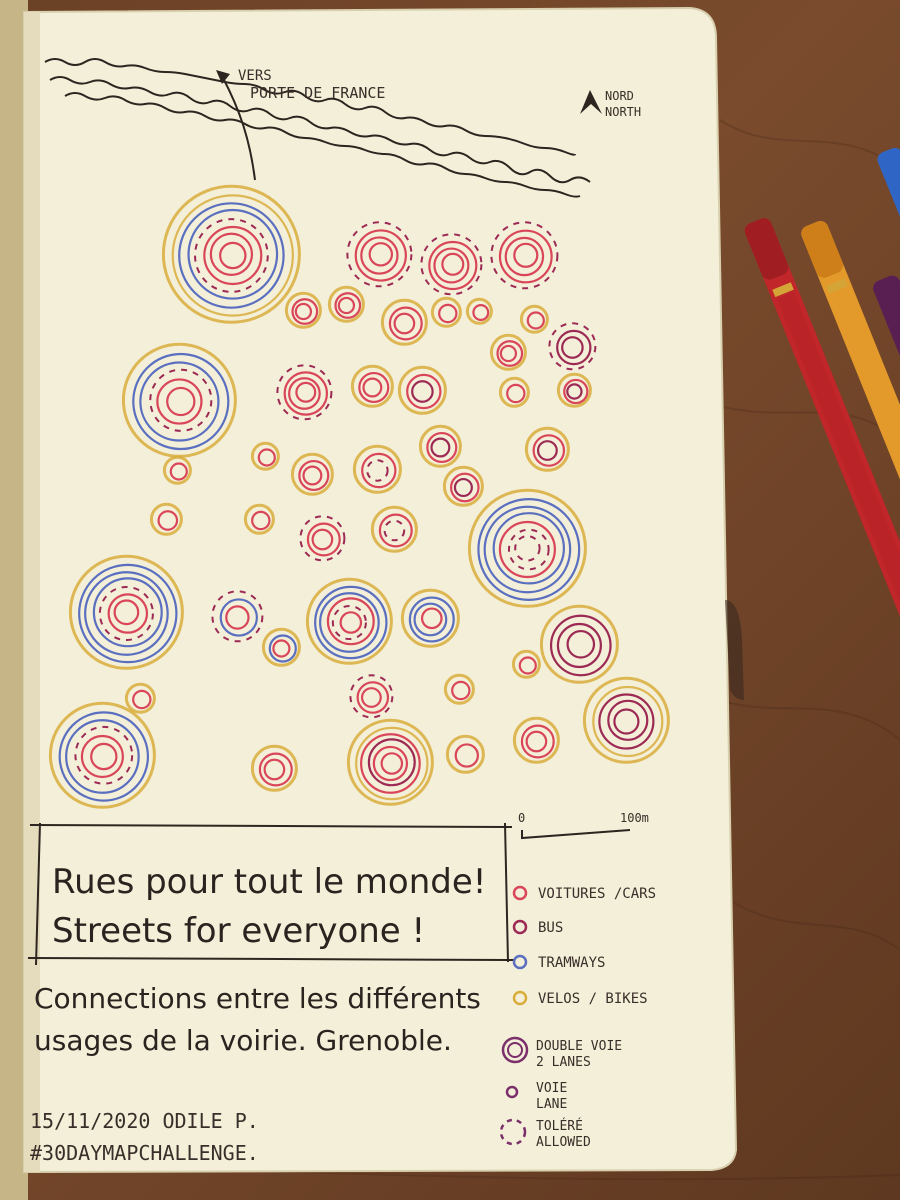 This screenshot has width=900, height=1200. I want to click on legend-label-2-lanes: 2 LANES, so click(563, 1062).